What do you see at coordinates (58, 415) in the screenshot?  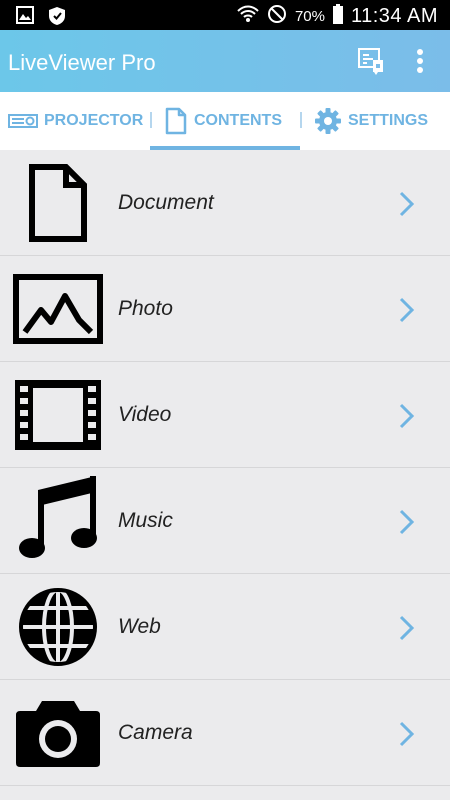 I see `film-icon` at bounding box center [58, 415].